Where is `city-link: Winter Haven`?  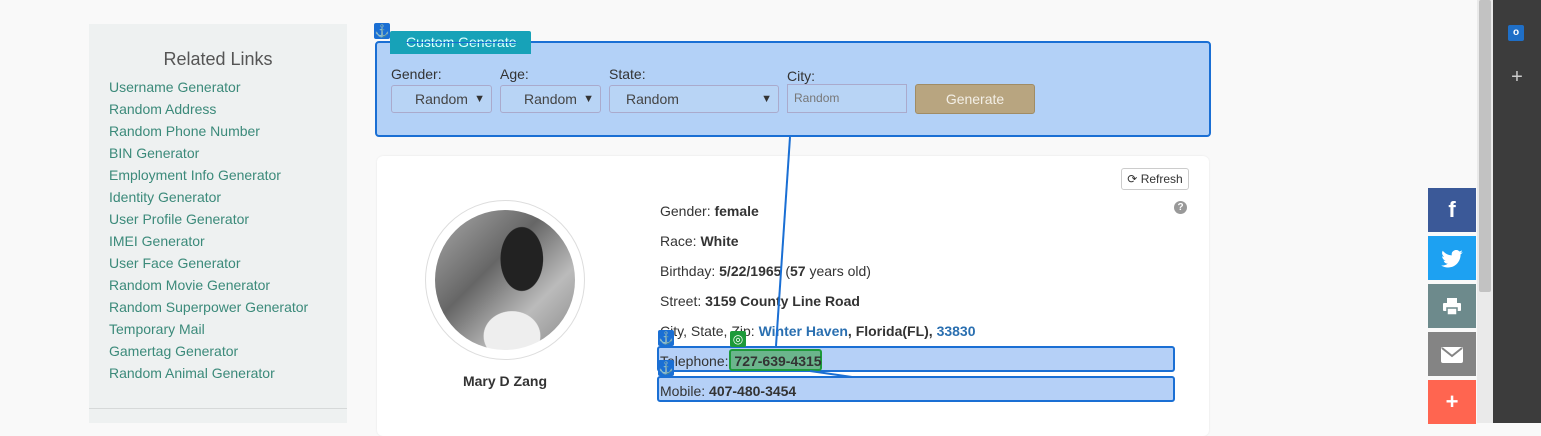
city-link: Winter Haven is located at coordinates (803, 331).